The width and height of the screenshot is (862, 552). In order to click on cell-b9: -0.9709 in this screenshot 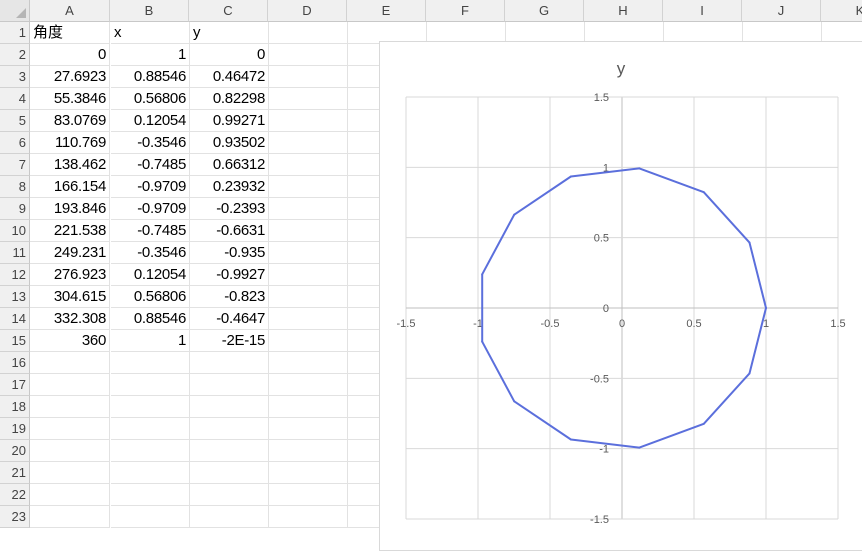, I will do `click(150, 209)`.